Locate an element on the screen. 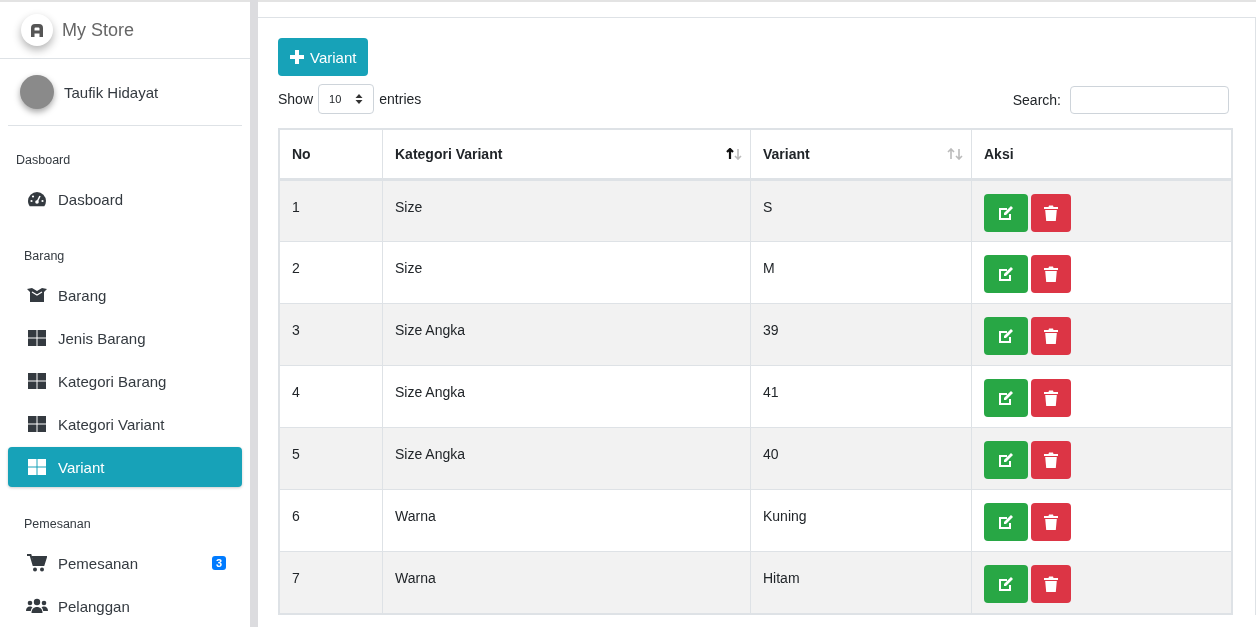 Image resolution: width=1259 pixels, height=627 pixels. section-header: Barang is located at coordinates (44, 256).